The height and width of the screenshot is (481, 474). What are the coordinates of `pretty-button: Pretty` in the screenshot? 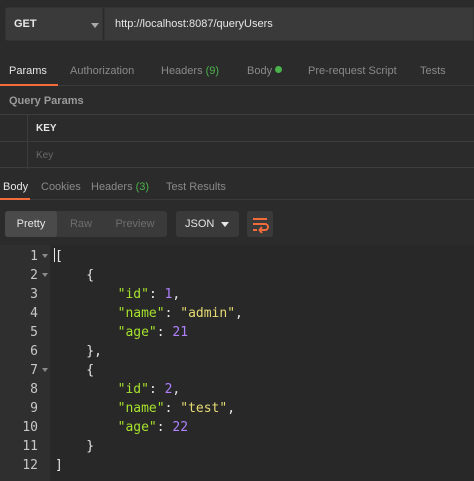 It's located at (31, 224).